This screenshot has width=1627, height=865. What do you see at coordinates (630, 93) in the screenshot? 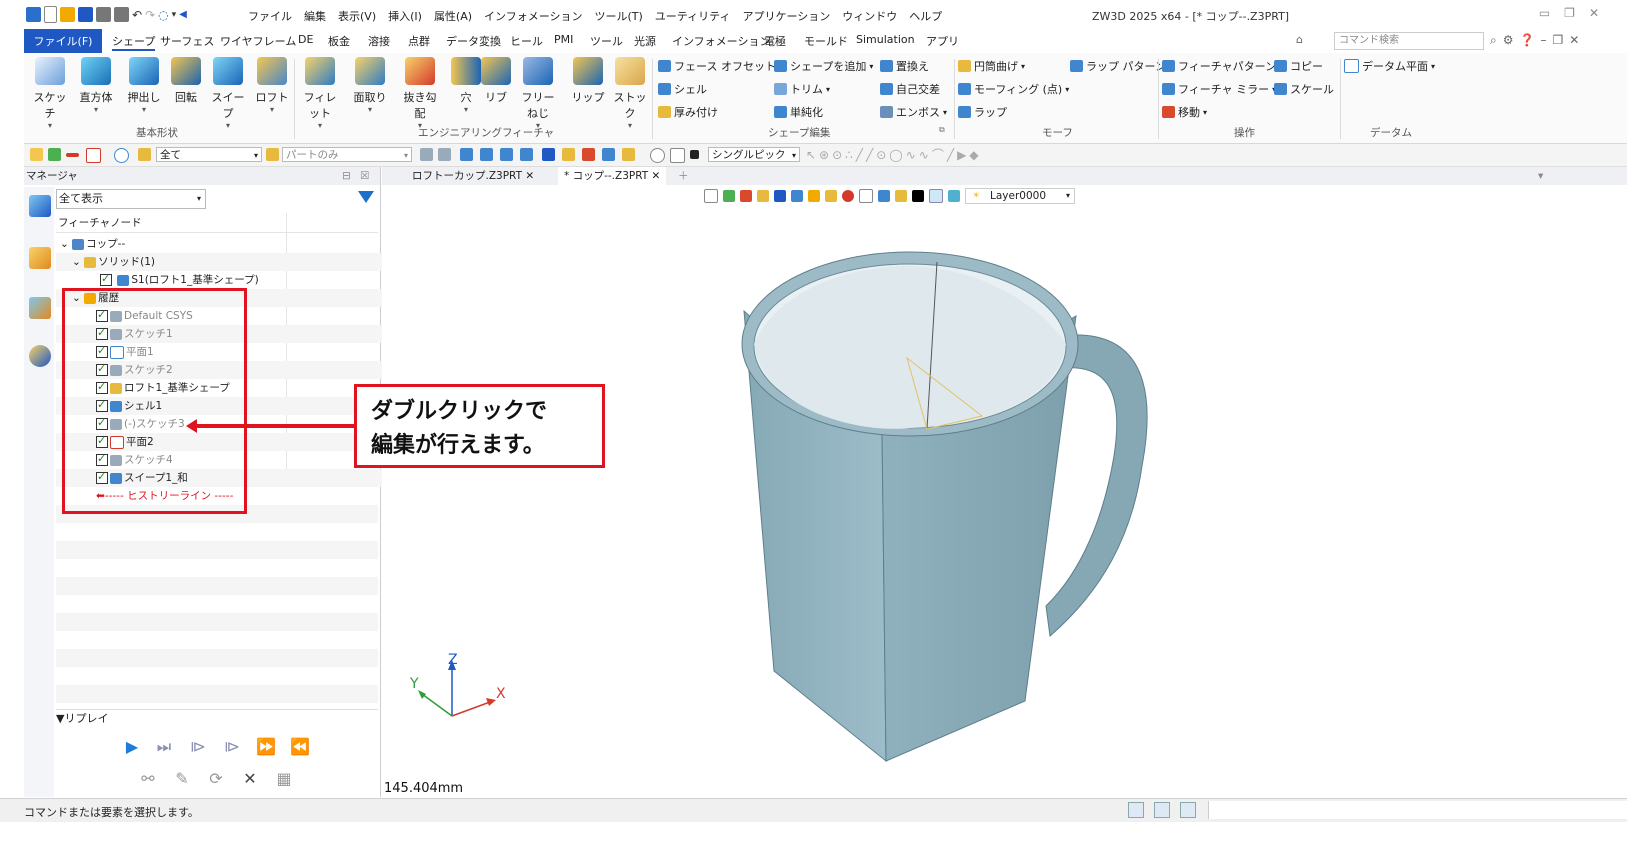
I see `stock-button: ストック ▾` at bounding box center [630, 93].